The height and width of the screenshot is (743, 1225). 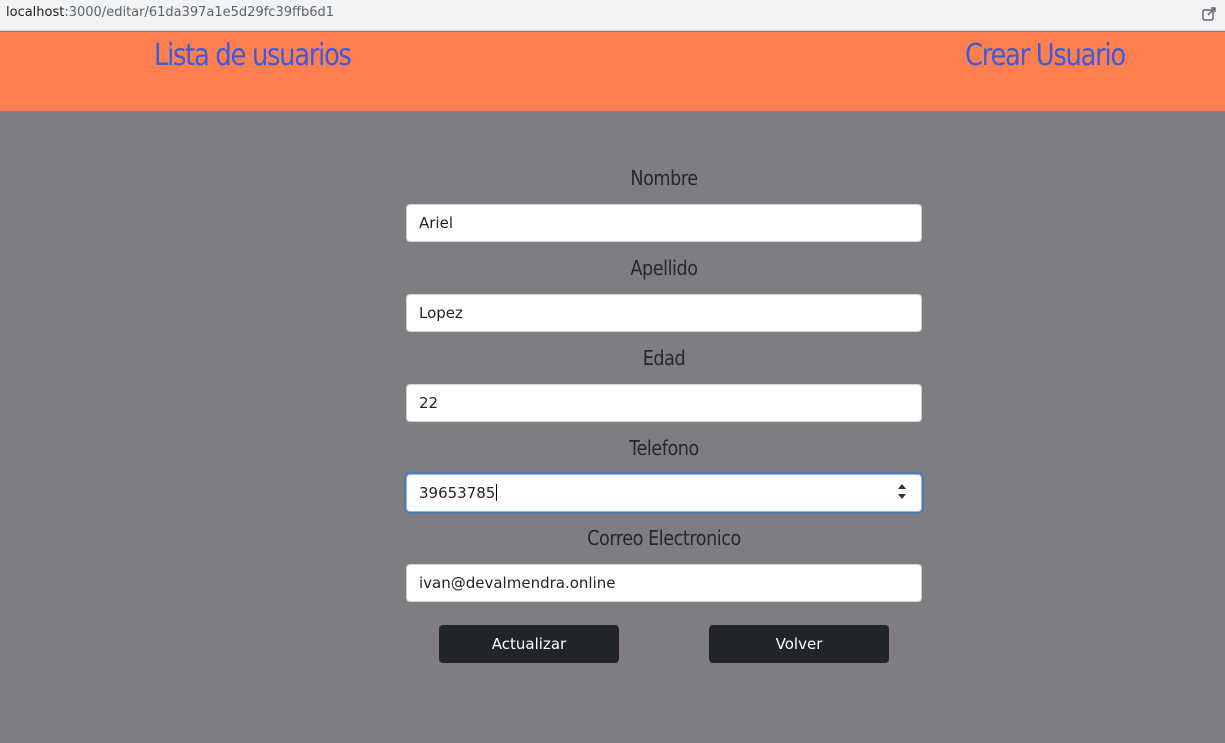 I want to click on apellido-label: Apellido, so click(x=664, y=268).